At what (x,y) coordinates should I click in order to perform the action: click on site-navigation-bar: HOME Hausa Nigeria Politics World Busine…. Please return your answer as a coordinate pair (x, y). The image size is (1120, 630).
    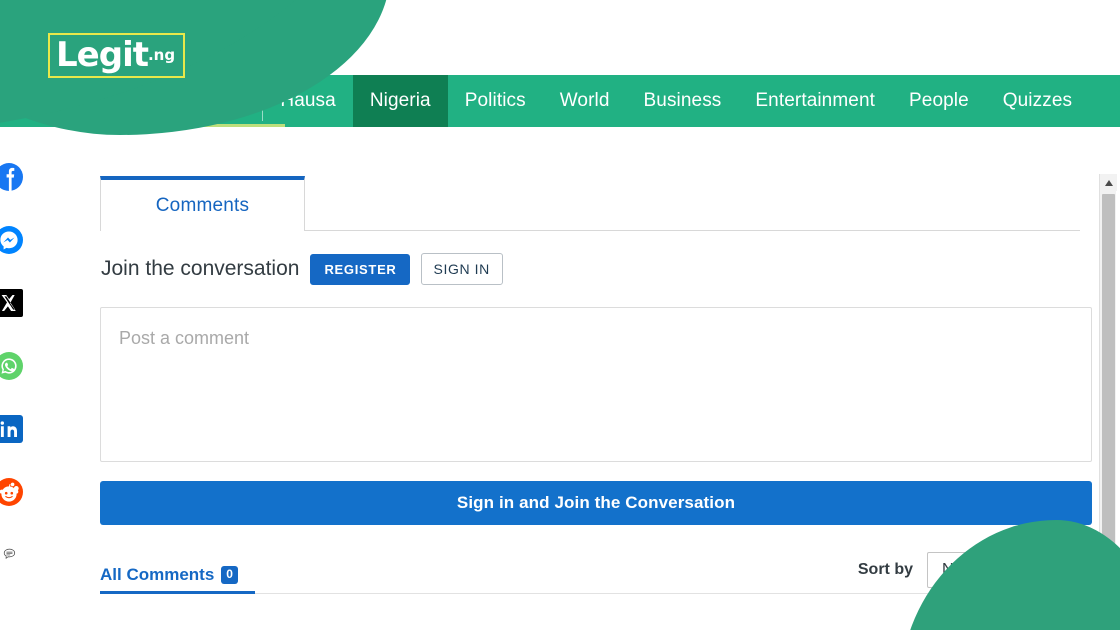
    Looking at the image, I should click on (560, 101).